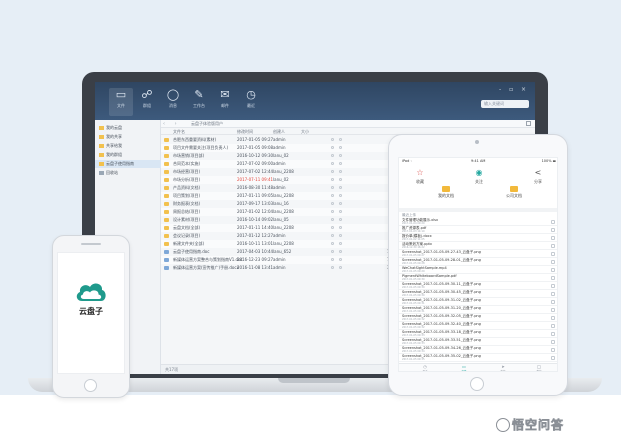 Image resolution: width=621 pixels, height=443 pixels. Describe the element at coordinates (514, 193) in the screenshot. I see `tablet-folder-company-docs: 公司文档` at that location.